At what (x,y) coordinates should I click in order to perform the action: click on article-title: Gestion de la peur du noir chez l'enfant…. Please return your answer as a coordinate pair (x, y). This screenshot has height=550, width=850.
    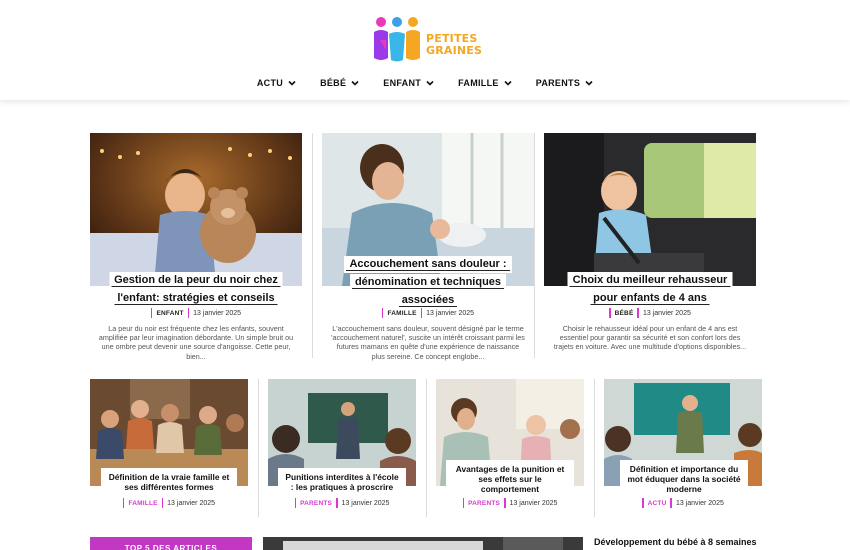
    Looking at the image, I should click on (196, 288).